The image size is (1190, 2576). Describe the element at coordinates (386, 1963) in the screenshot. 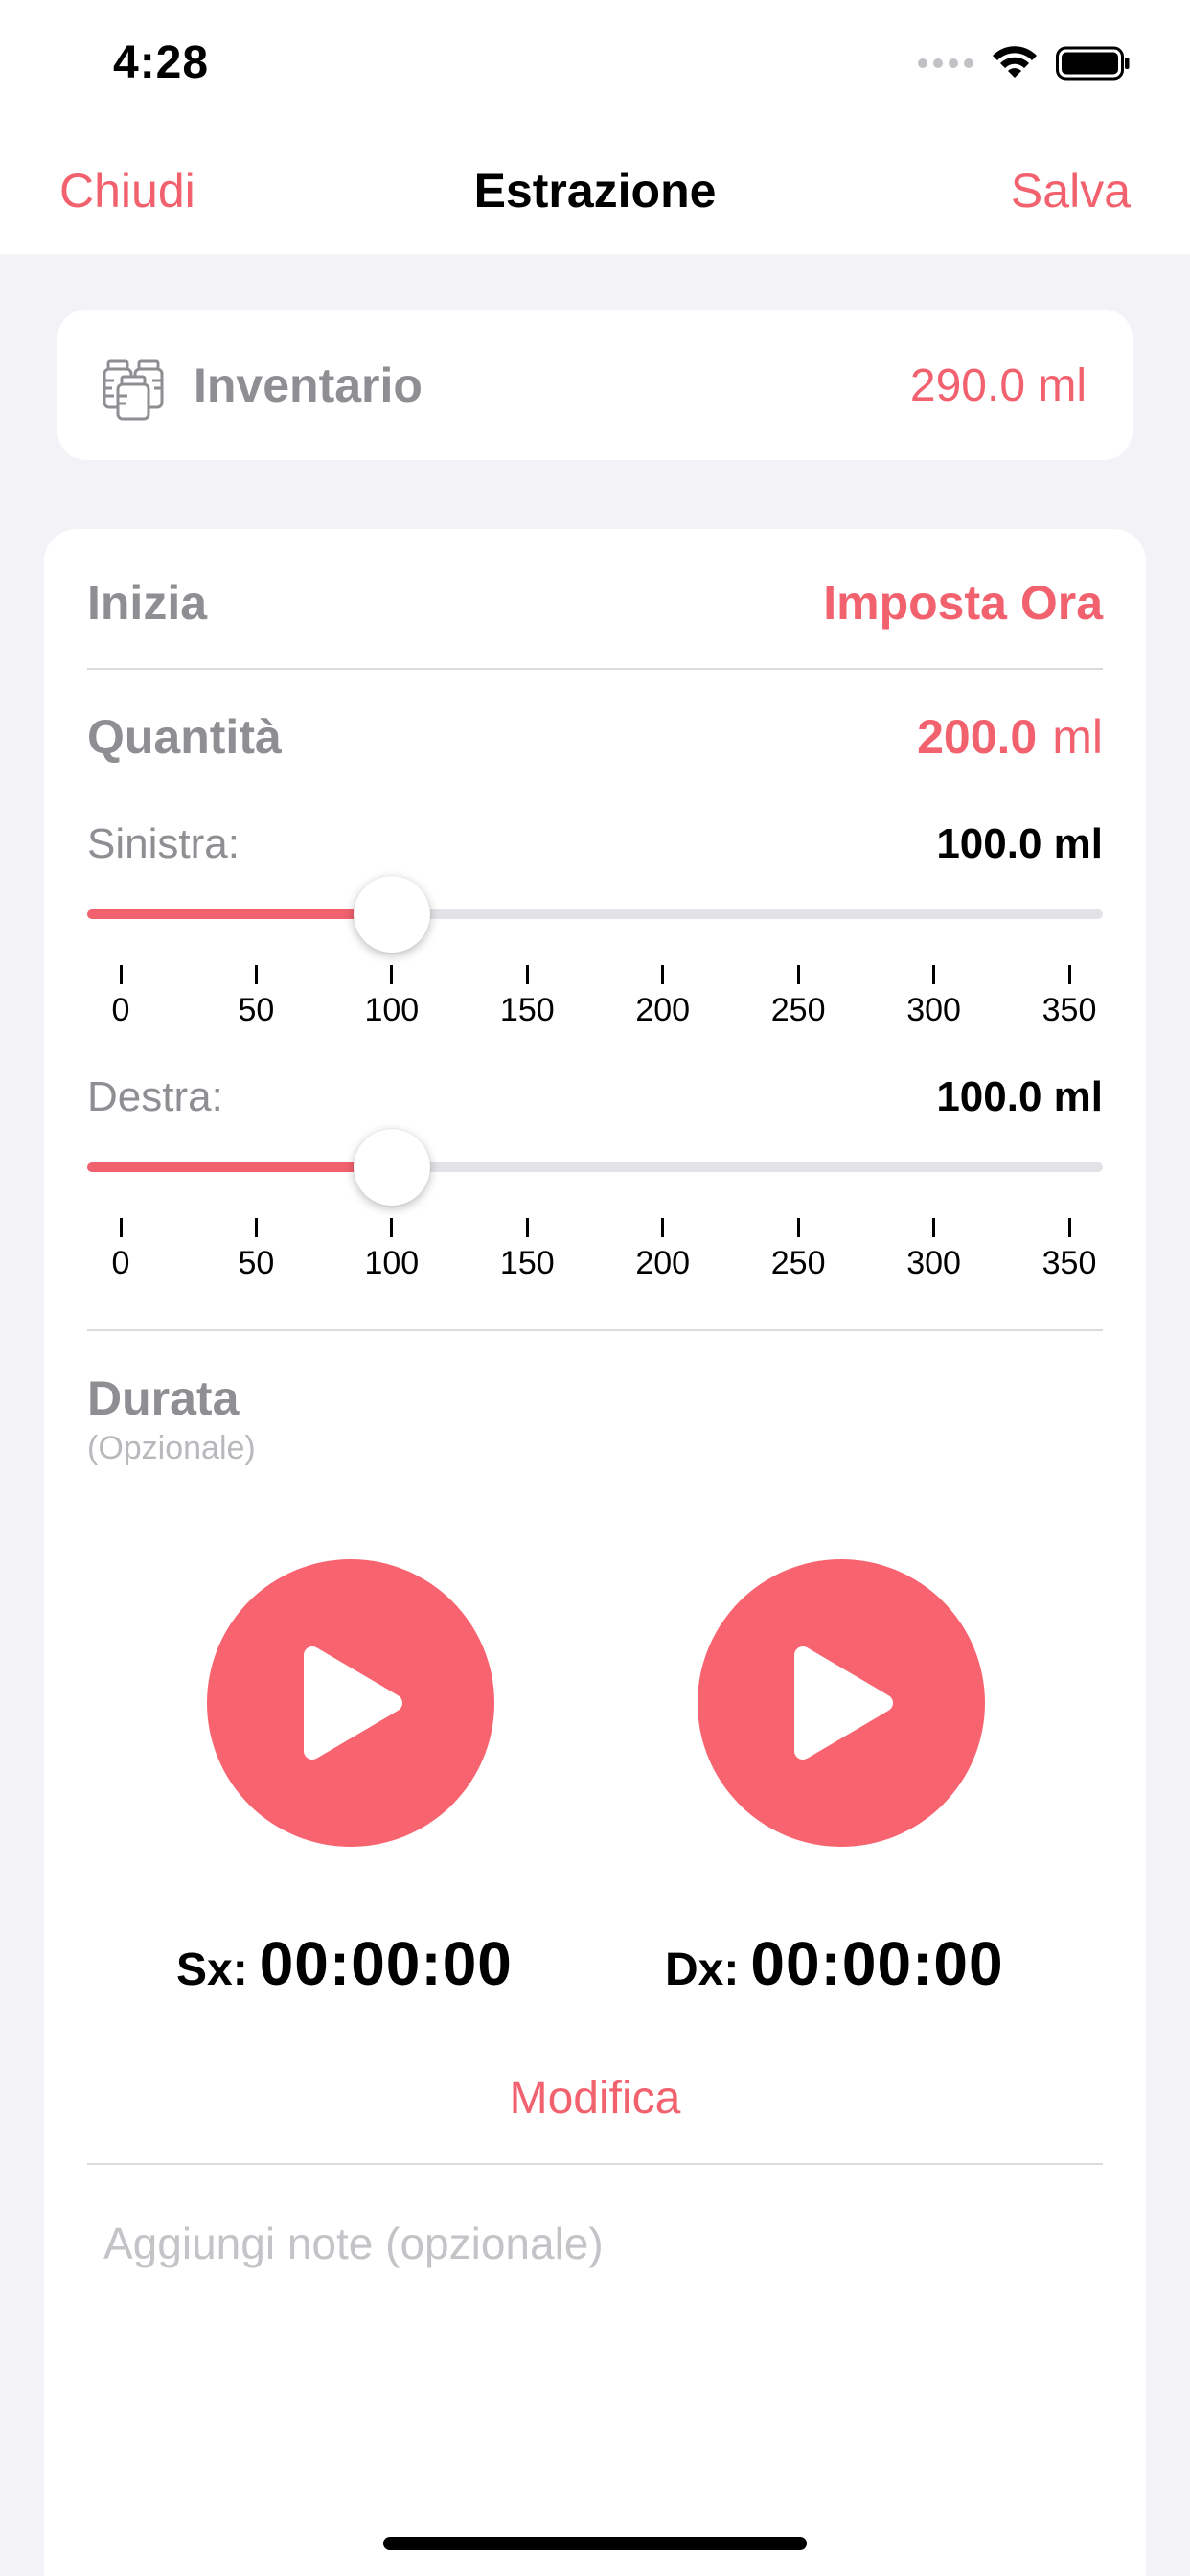

I see `left-timer-value: 00:00:00` at that location.